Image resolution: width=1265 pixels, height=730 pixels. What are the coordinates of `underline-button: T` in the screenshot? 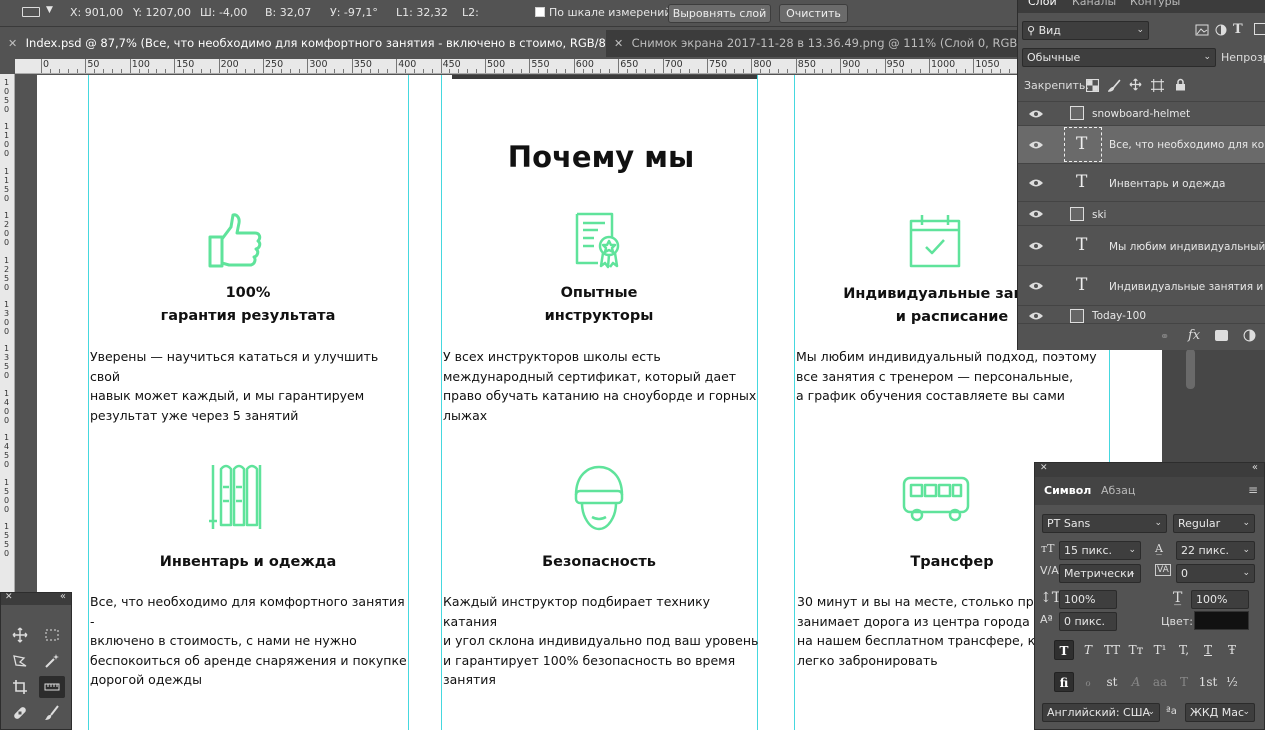 It's located at (1208, 650).